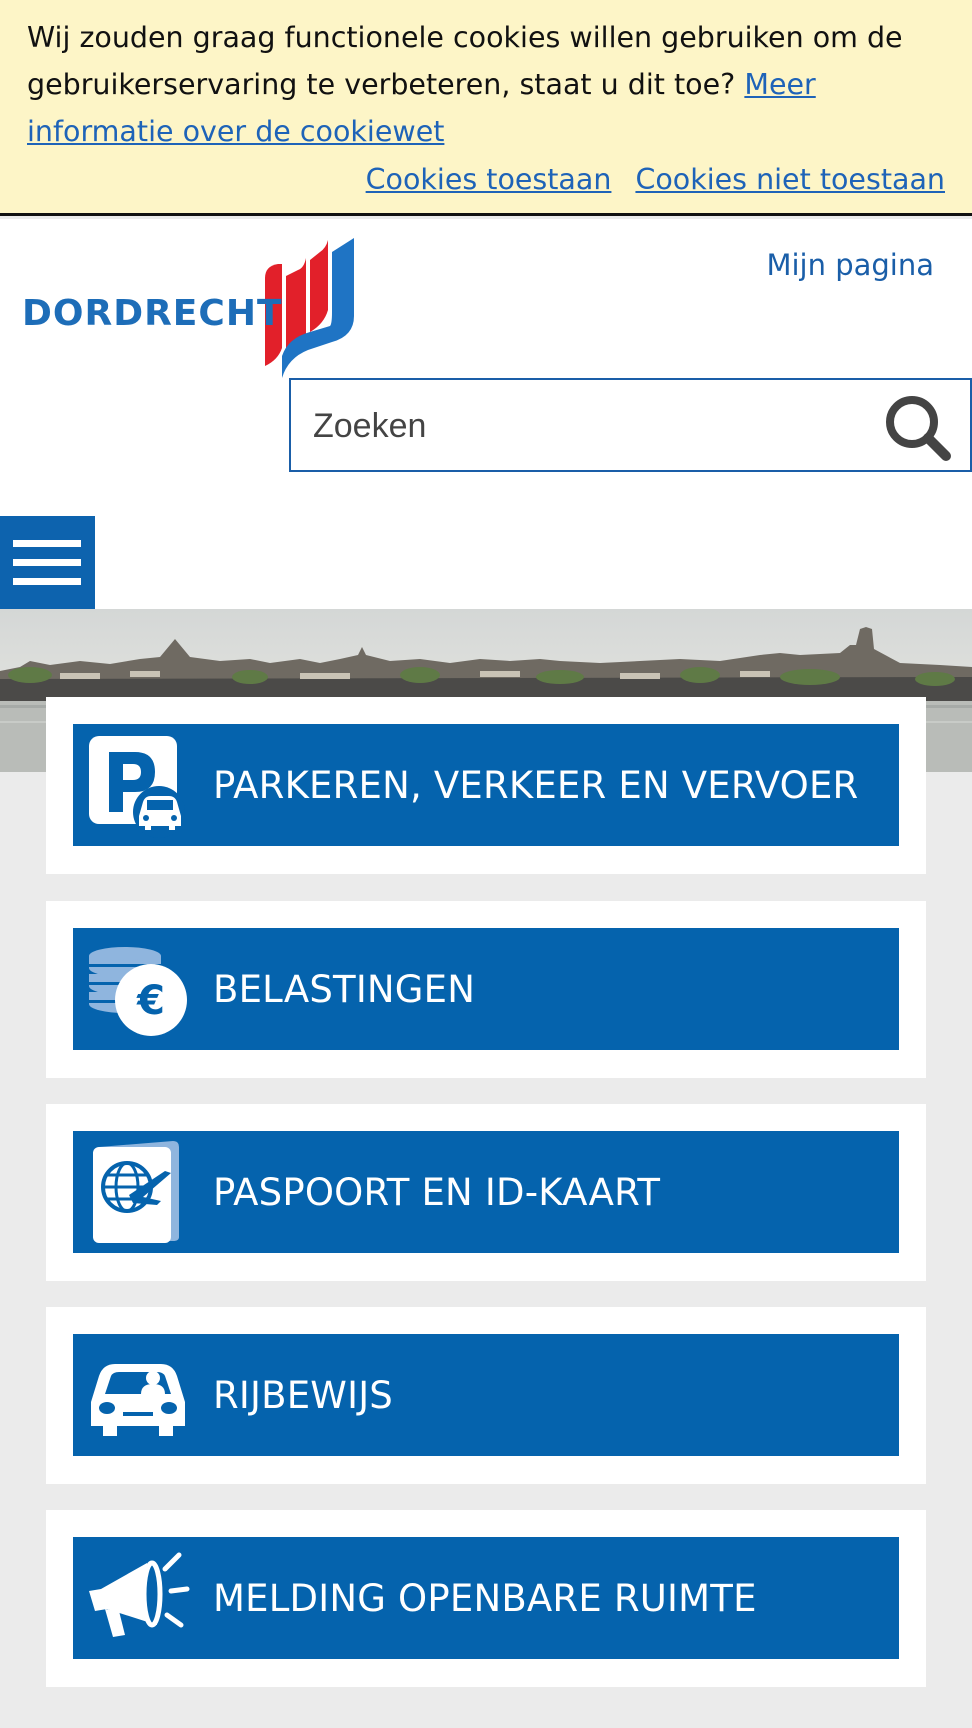  What do you see at coordinates (138, 1598) in the screenshot?
I see `megaphone-icon` at bounding box center [138, 1598].